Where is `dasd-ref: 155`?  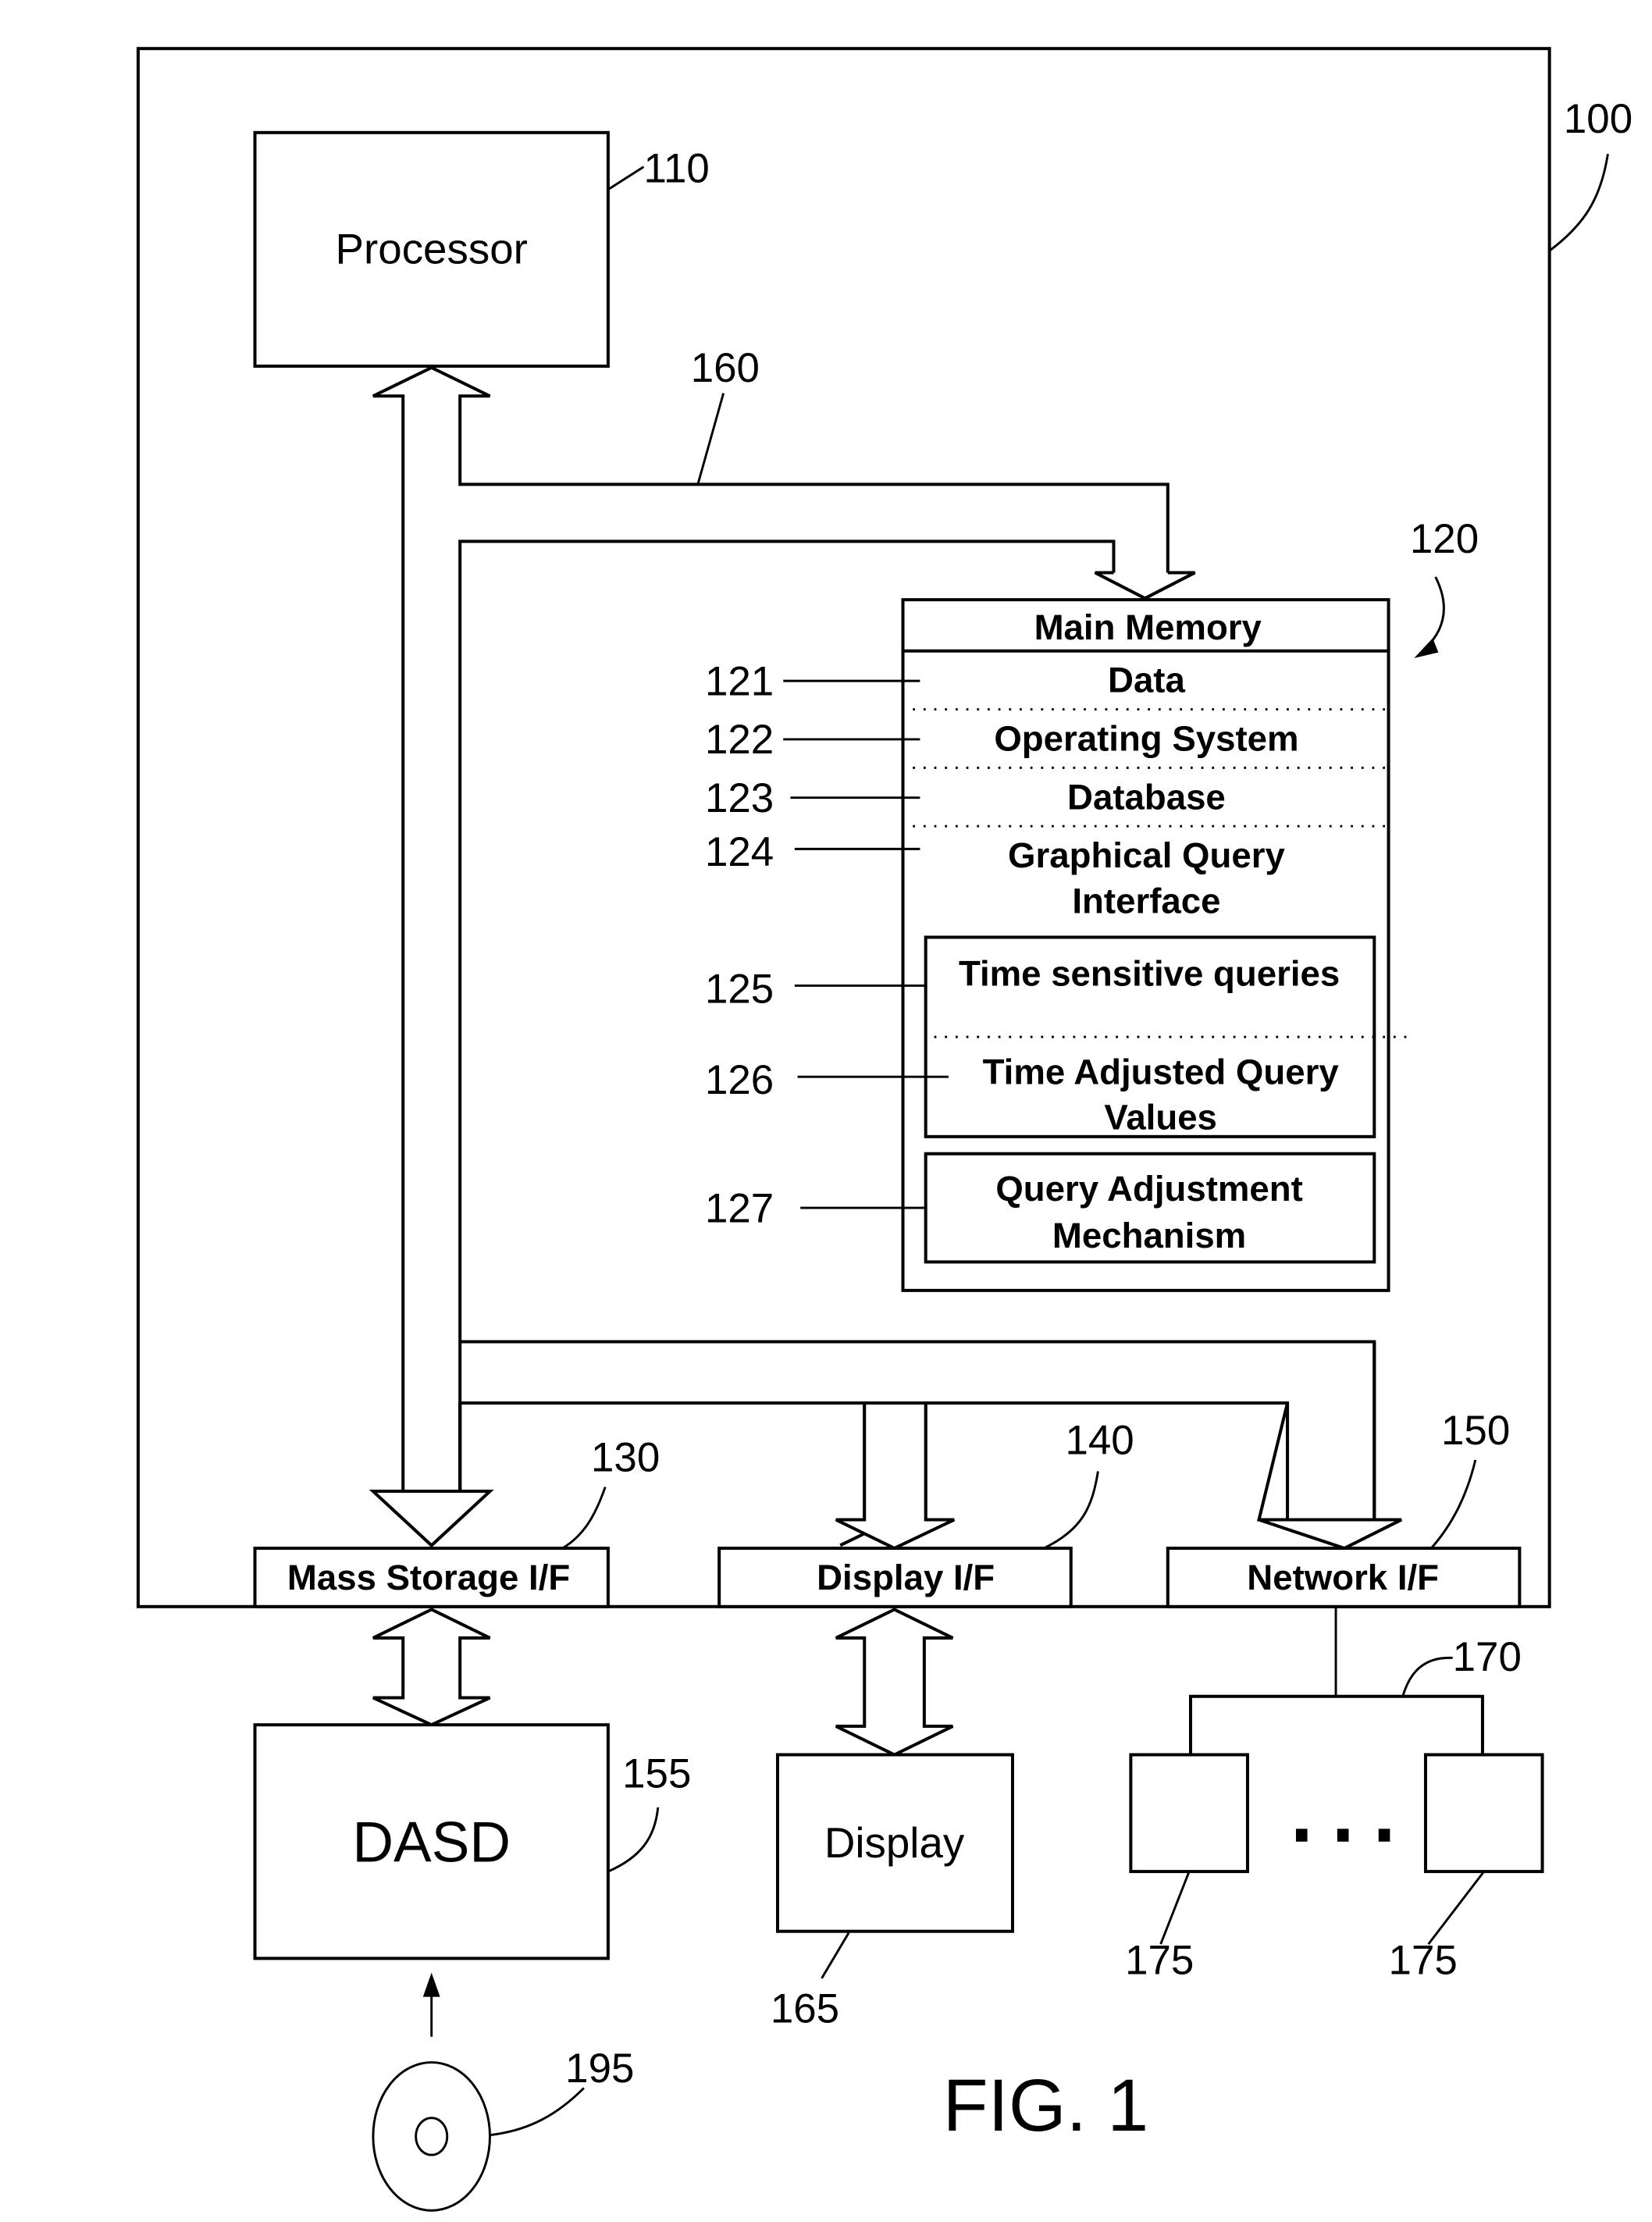
dasd-ref: 155 is located at coordinates (656, 1773).